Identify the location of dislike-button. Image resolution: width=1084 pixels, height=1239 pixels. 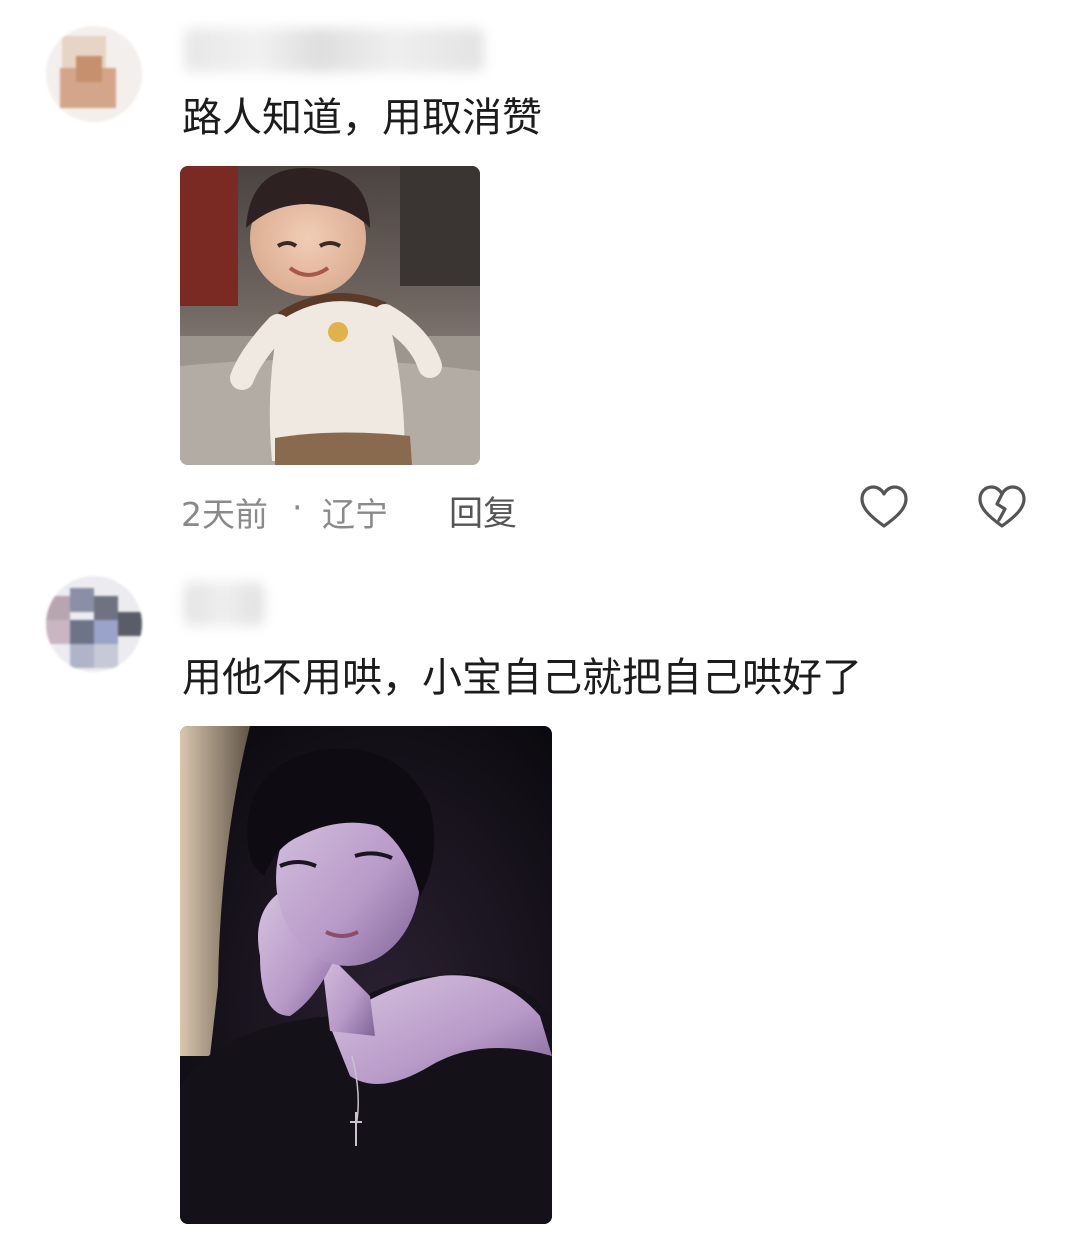
(1002, 508).